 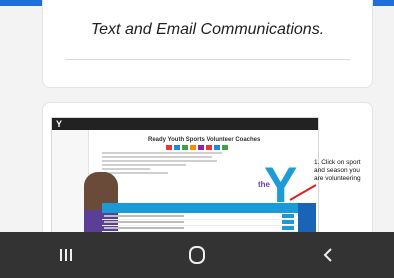 I want to click on card-title: Text and Email Communications., so click(x=207, y=29).